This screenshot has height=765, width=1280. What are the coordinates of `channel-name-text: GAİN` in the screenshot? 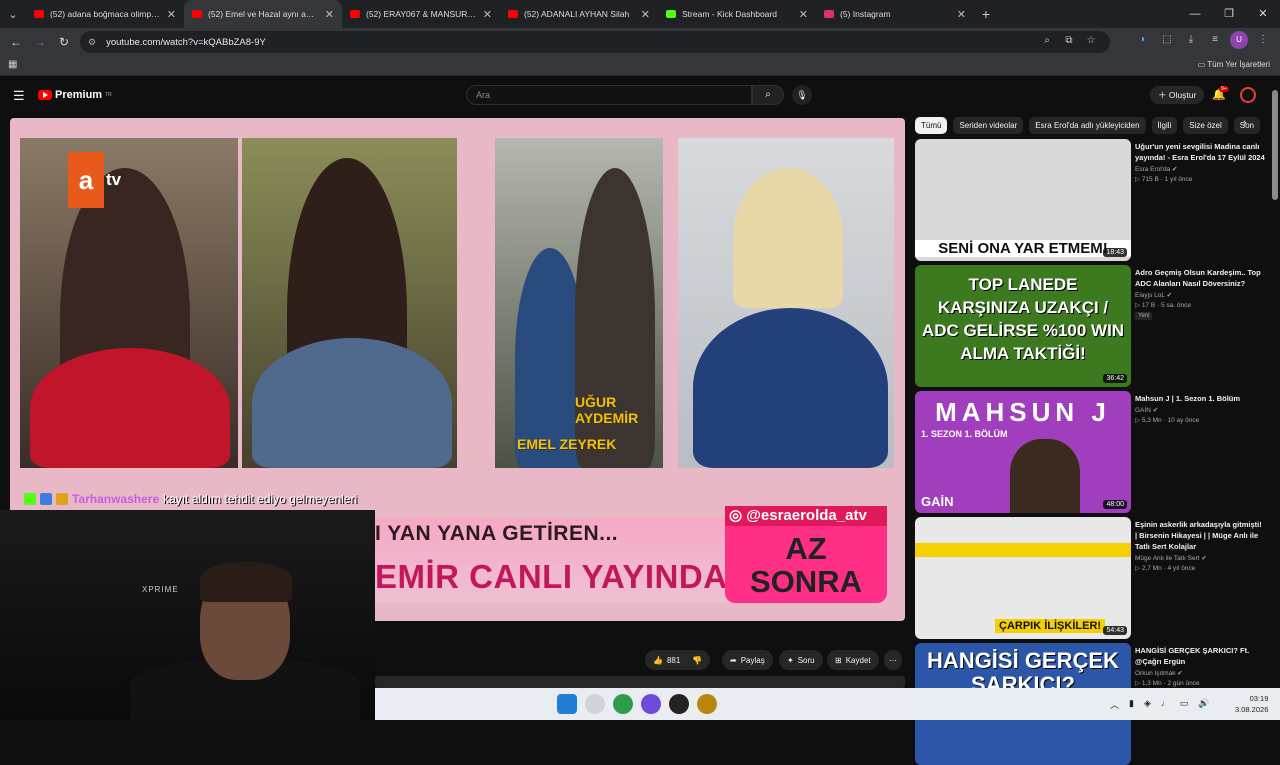 It's located at (1143, 410).